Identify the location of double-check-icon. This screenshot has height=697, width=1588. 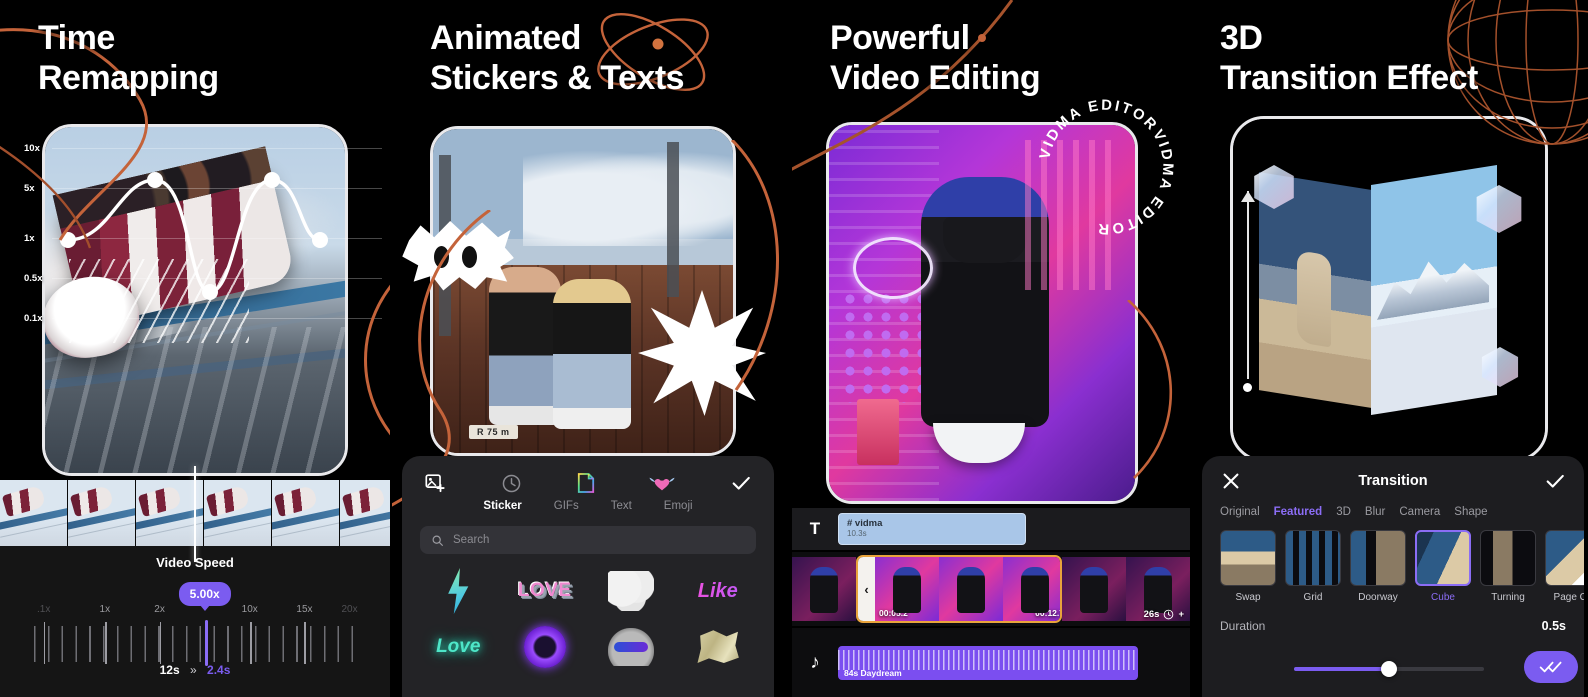
(1550, 667).